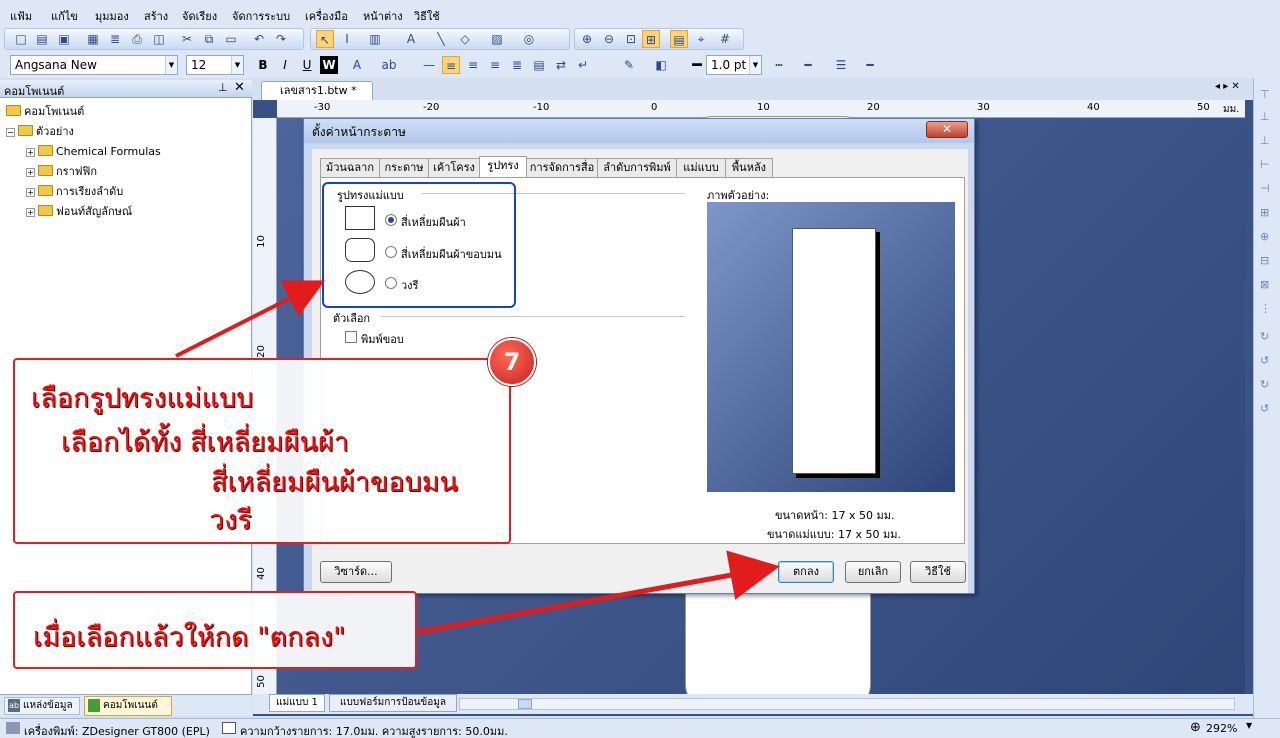 The width and height of the screenshot is (1280, 738). What do you see at coordinates (205, 442) in the screenshot?
I see `callout-line: เลือกได้ทั้ง สี่เหลี่ยมผืนผ้า` at bounding box center [205, 442].